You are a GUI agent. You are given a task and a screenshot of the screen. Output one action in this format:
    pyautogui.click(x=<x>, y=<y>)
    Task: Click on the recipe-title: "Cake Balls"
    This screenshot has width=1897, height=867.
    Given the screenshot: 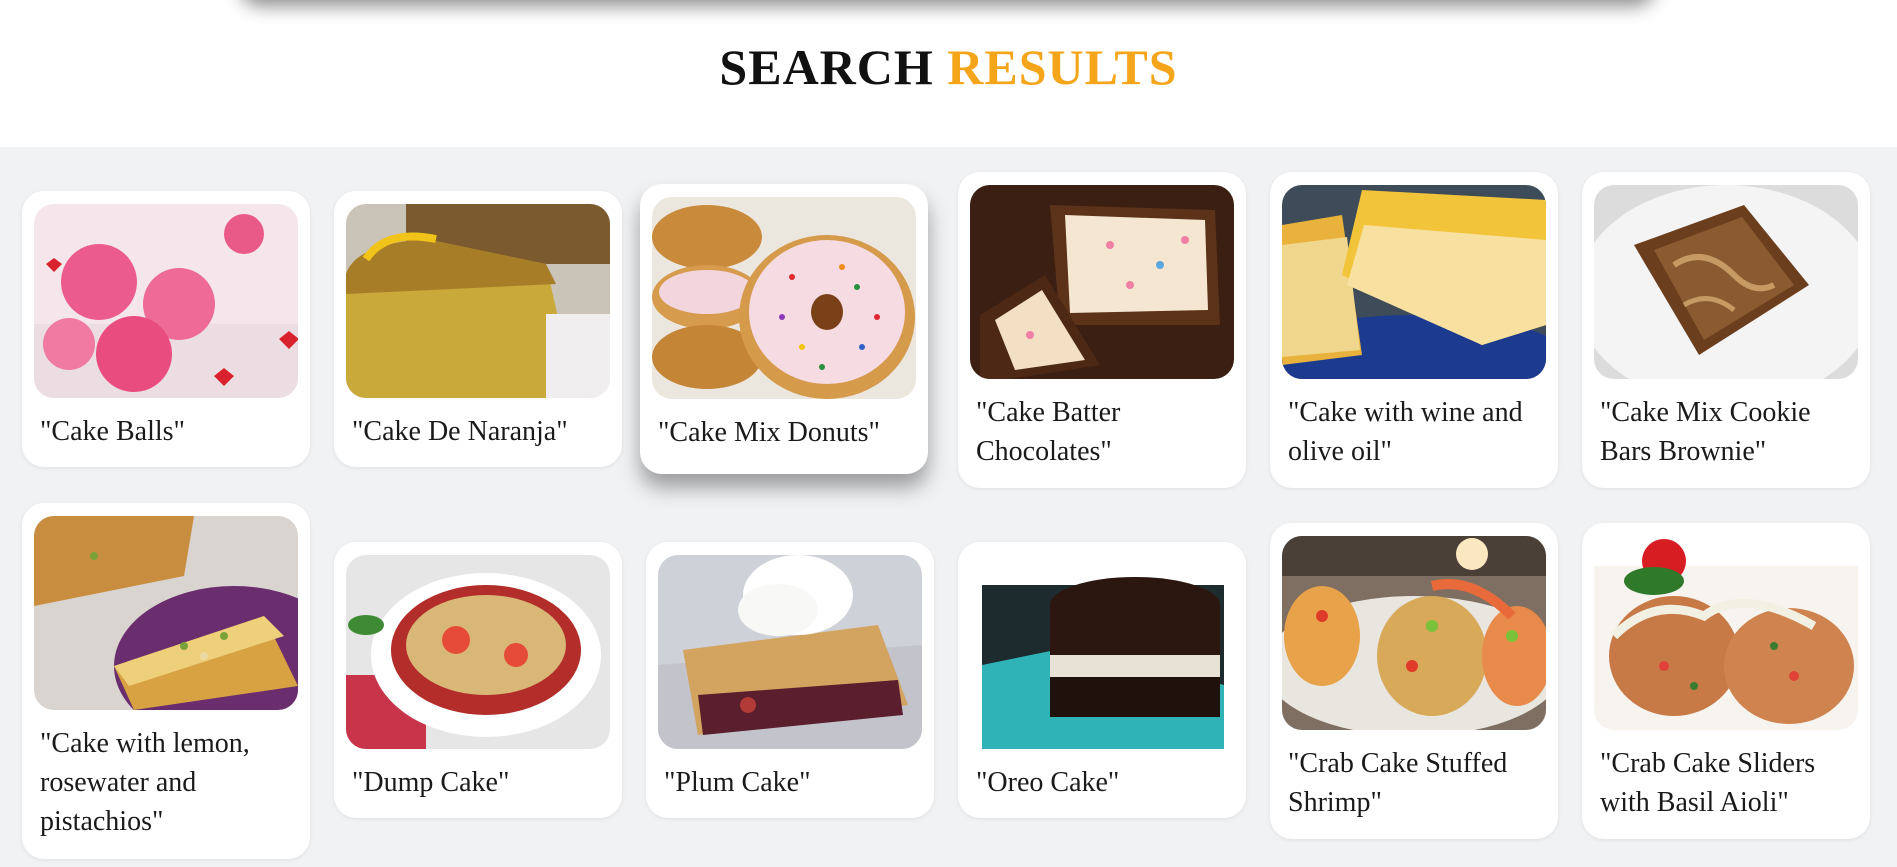 What is the action you would take?
    pyautogui.click(x=166, y=424)
    